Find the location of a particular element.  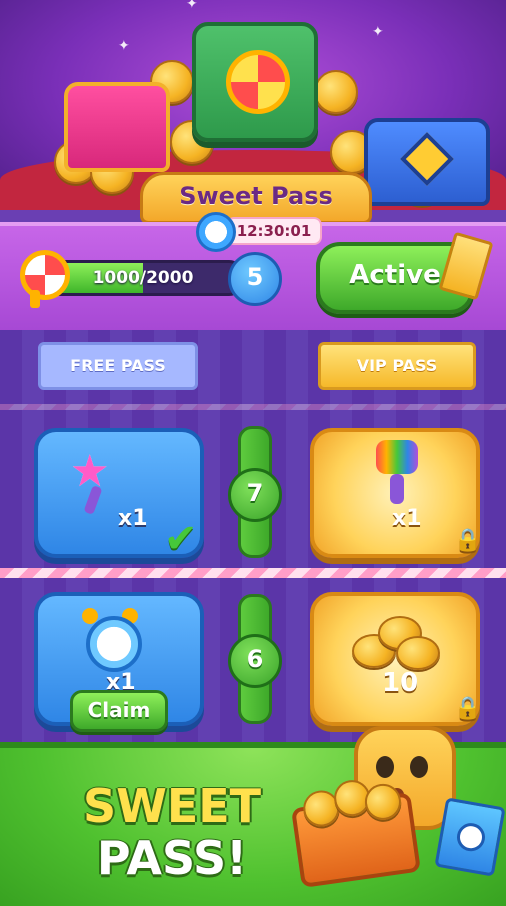

timer: 12:30:01 is located at coordinates (260, 232).